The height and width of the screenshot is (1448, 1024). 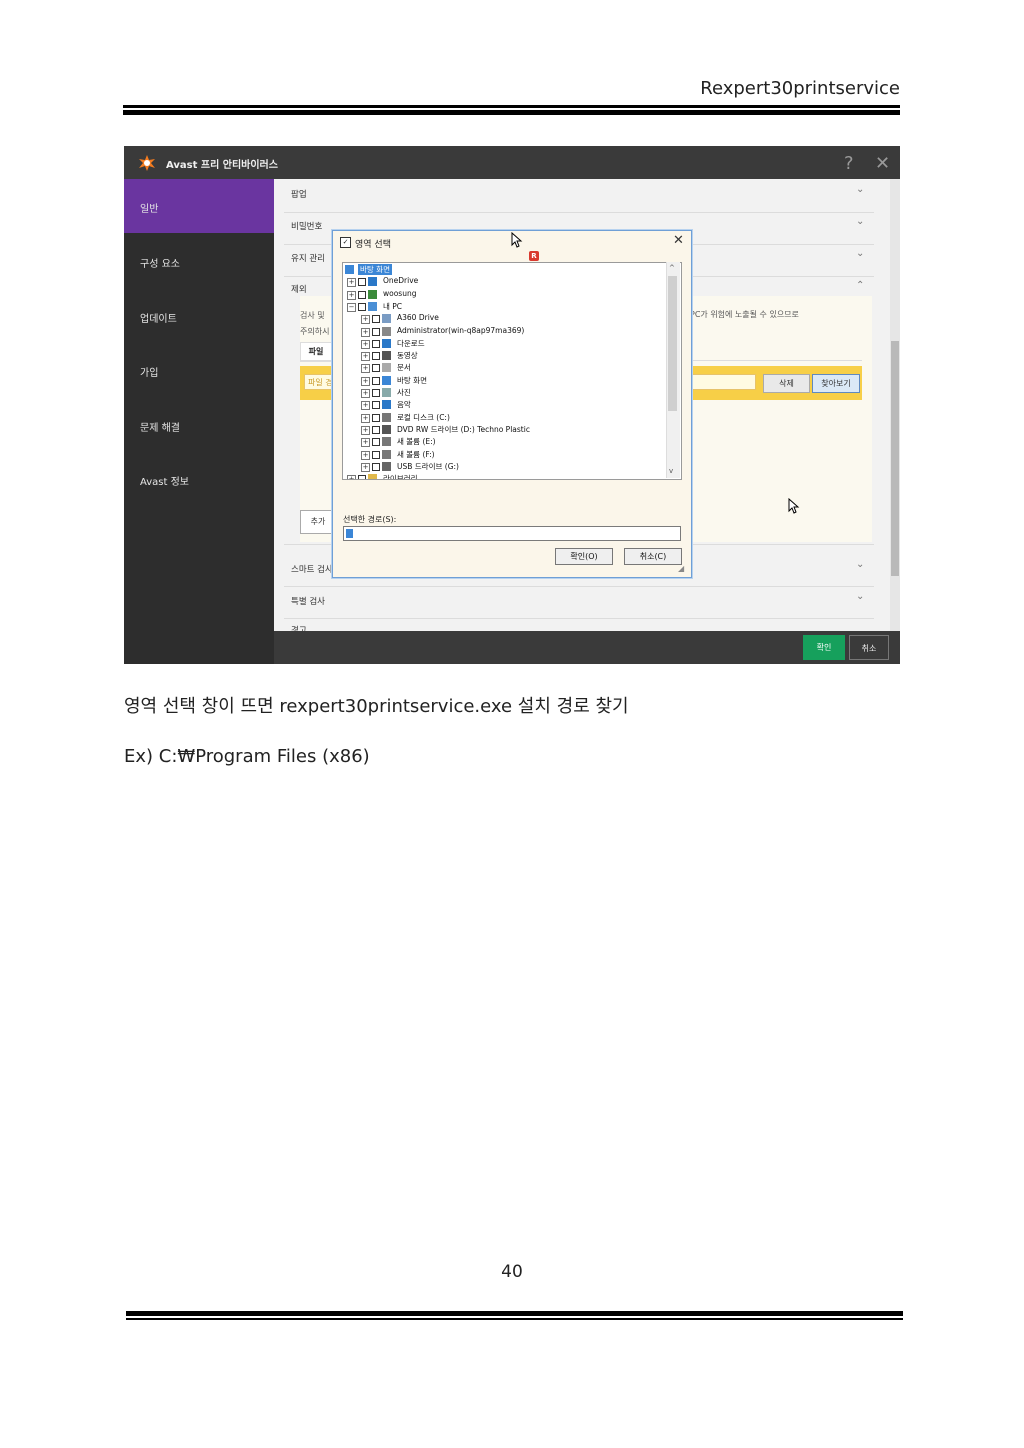 I want to click on sidebar-item-components: 구성 요소, so click(x=199, y=261).